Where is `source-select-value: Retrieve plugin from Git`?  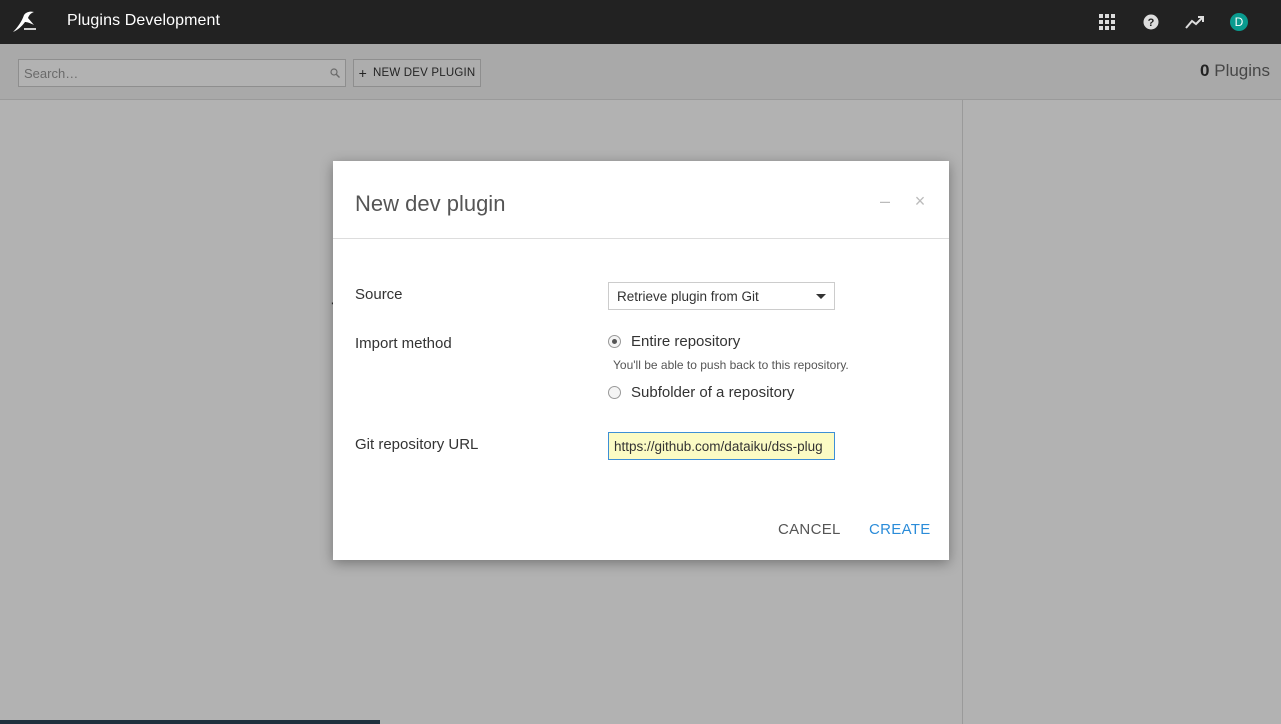 source-select-value: Retrieve plugin from Git is located at coordinates (688, 296).